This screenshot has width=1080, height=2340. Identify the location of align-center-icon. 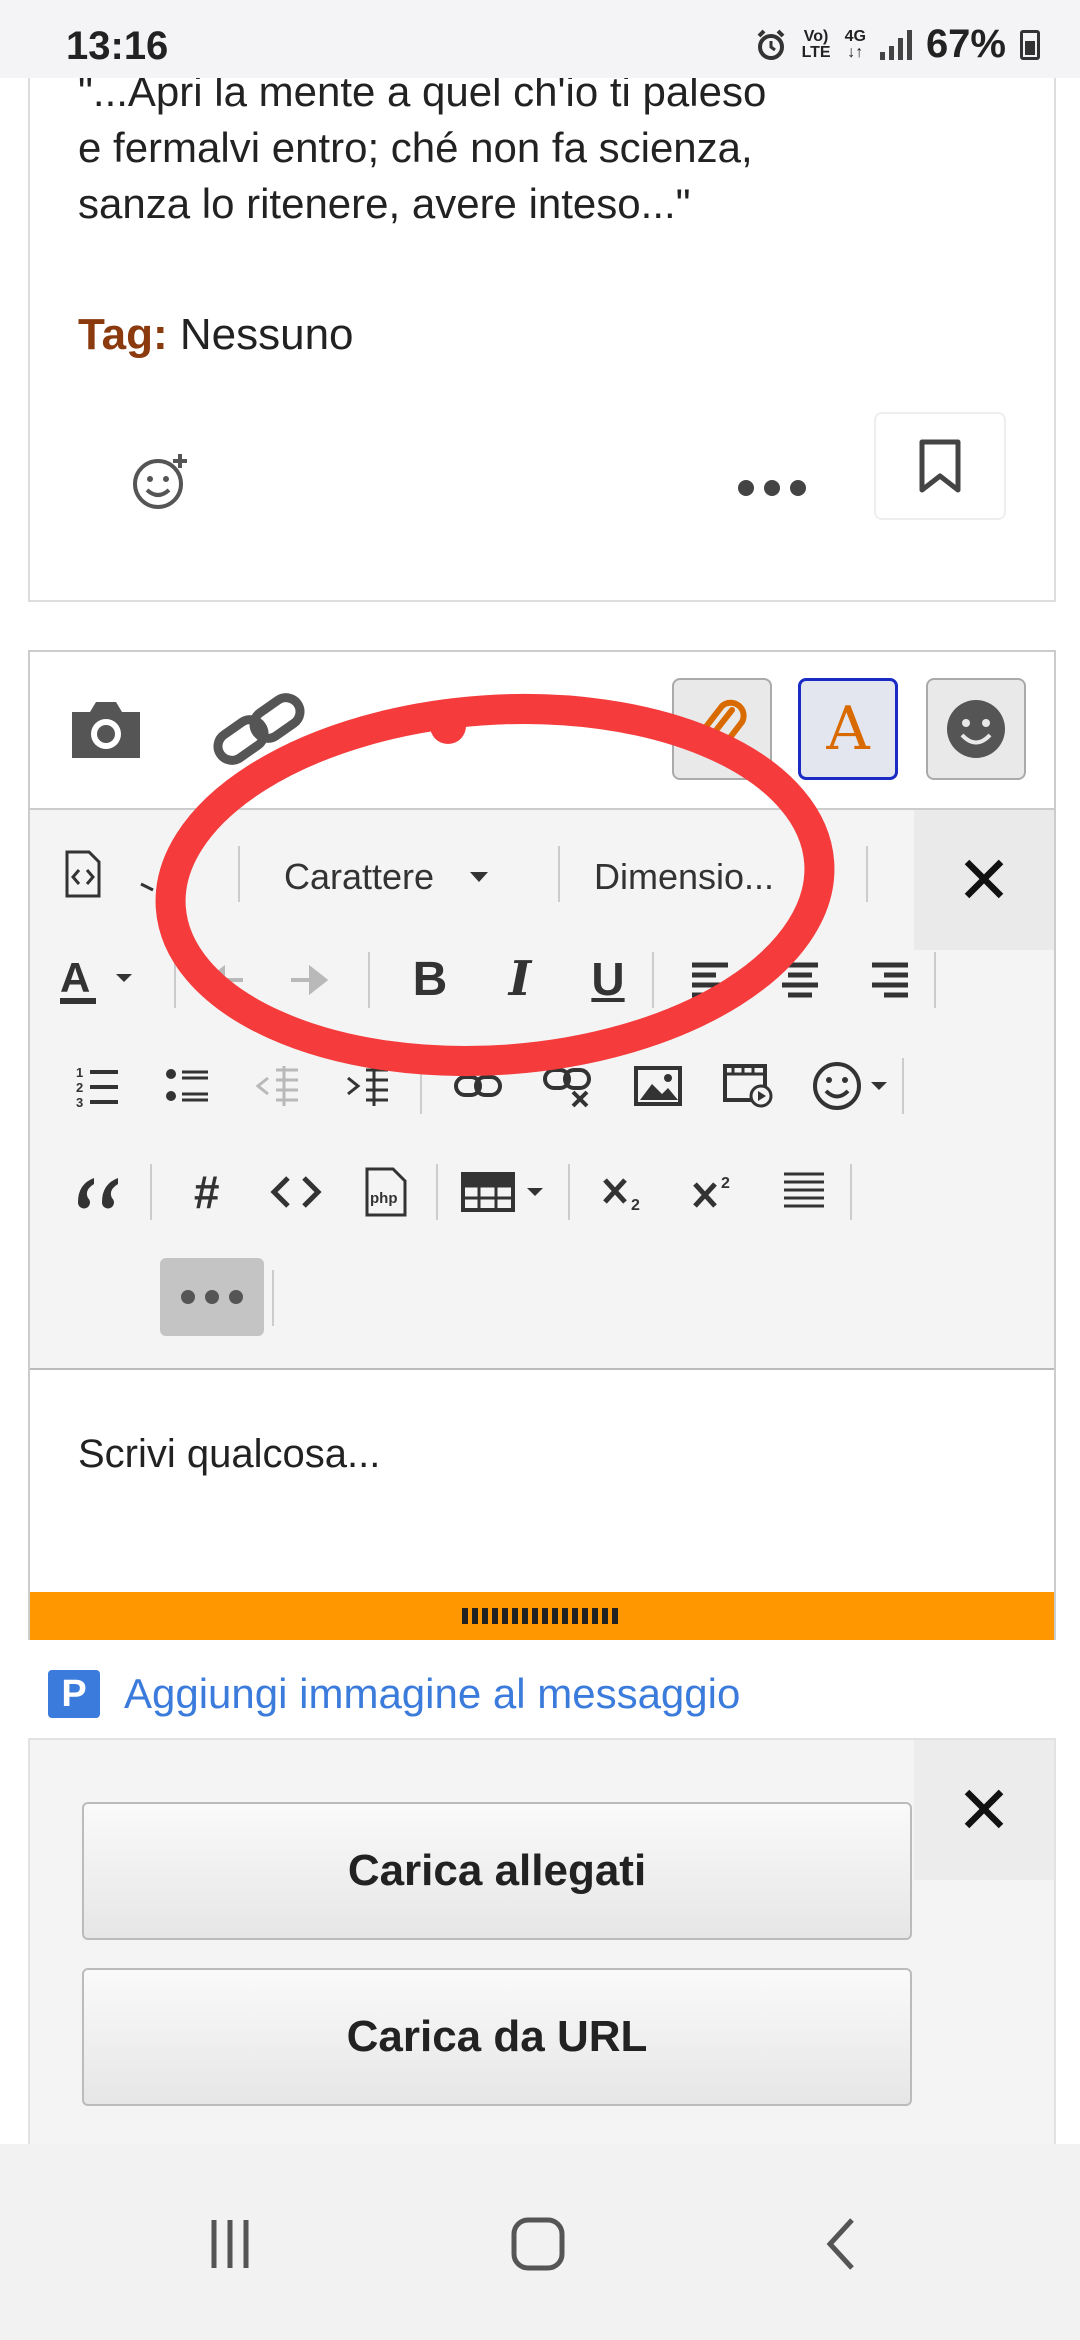
(800, 980).